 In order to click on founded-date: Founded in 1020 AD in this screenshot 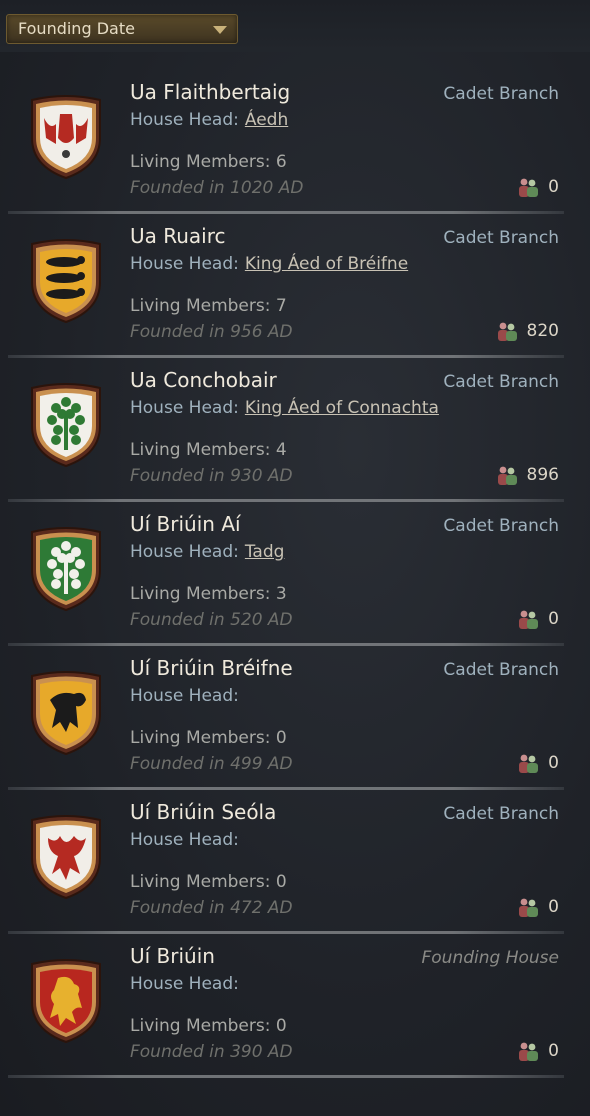, I will do `click(217, 188)`.